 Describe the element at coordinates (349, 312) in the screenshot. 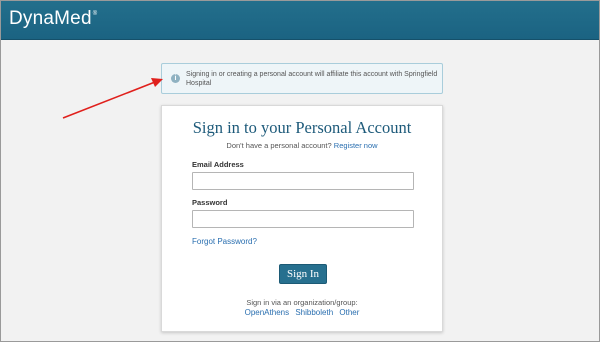

I see `other-org-link: Other` at that location.